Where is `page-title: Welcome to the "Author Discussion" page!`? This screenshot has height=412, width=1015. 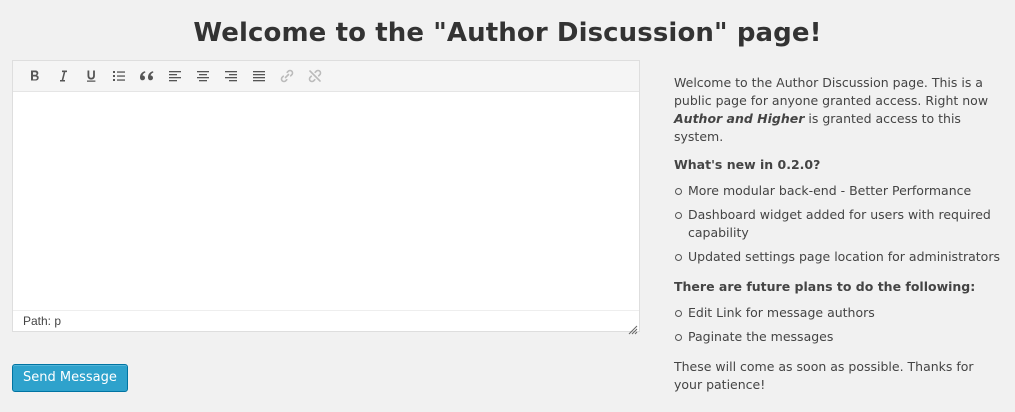
page-title: Welcome to the "Author Discussion" page! is located at coordinates (507, 33).